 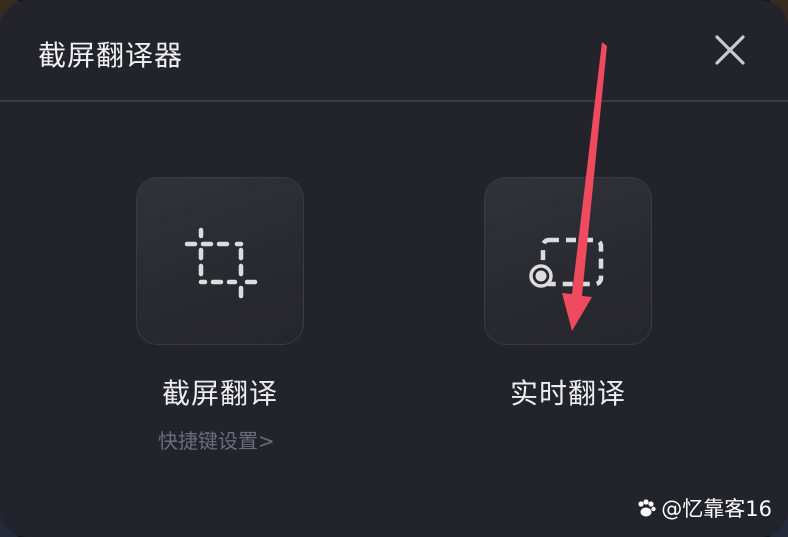 I want to click on close-button, so click(x=730, y=50).